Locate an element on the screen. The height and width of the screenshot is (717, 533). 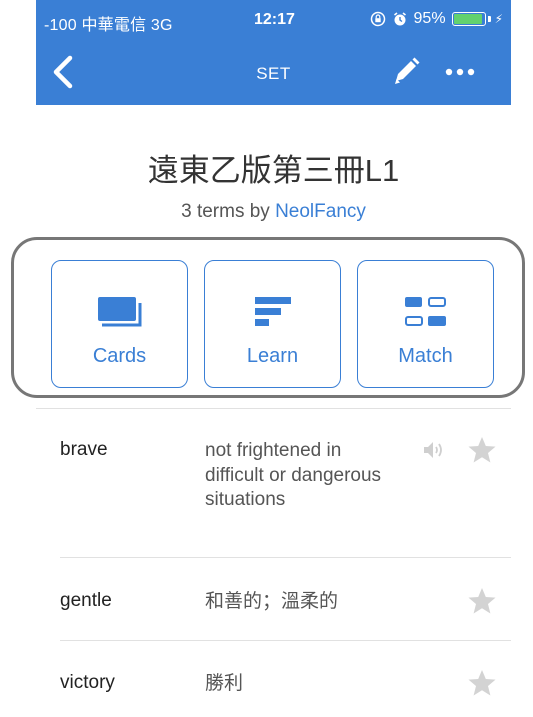
charging-bolt-icon: ⚡ is located at coordinates (498, 19).